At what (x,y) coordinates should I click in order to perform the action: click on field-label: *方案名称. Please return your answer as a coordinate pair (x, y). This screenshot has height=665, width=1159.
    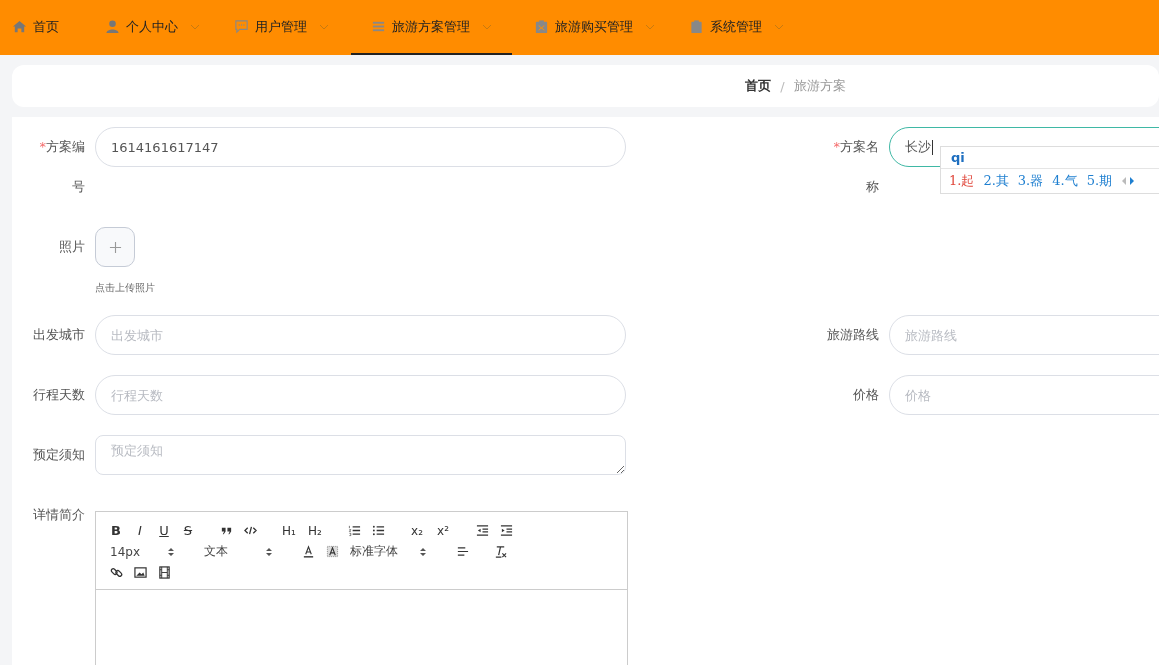
    Looking at the image, I should click on (855, 167).